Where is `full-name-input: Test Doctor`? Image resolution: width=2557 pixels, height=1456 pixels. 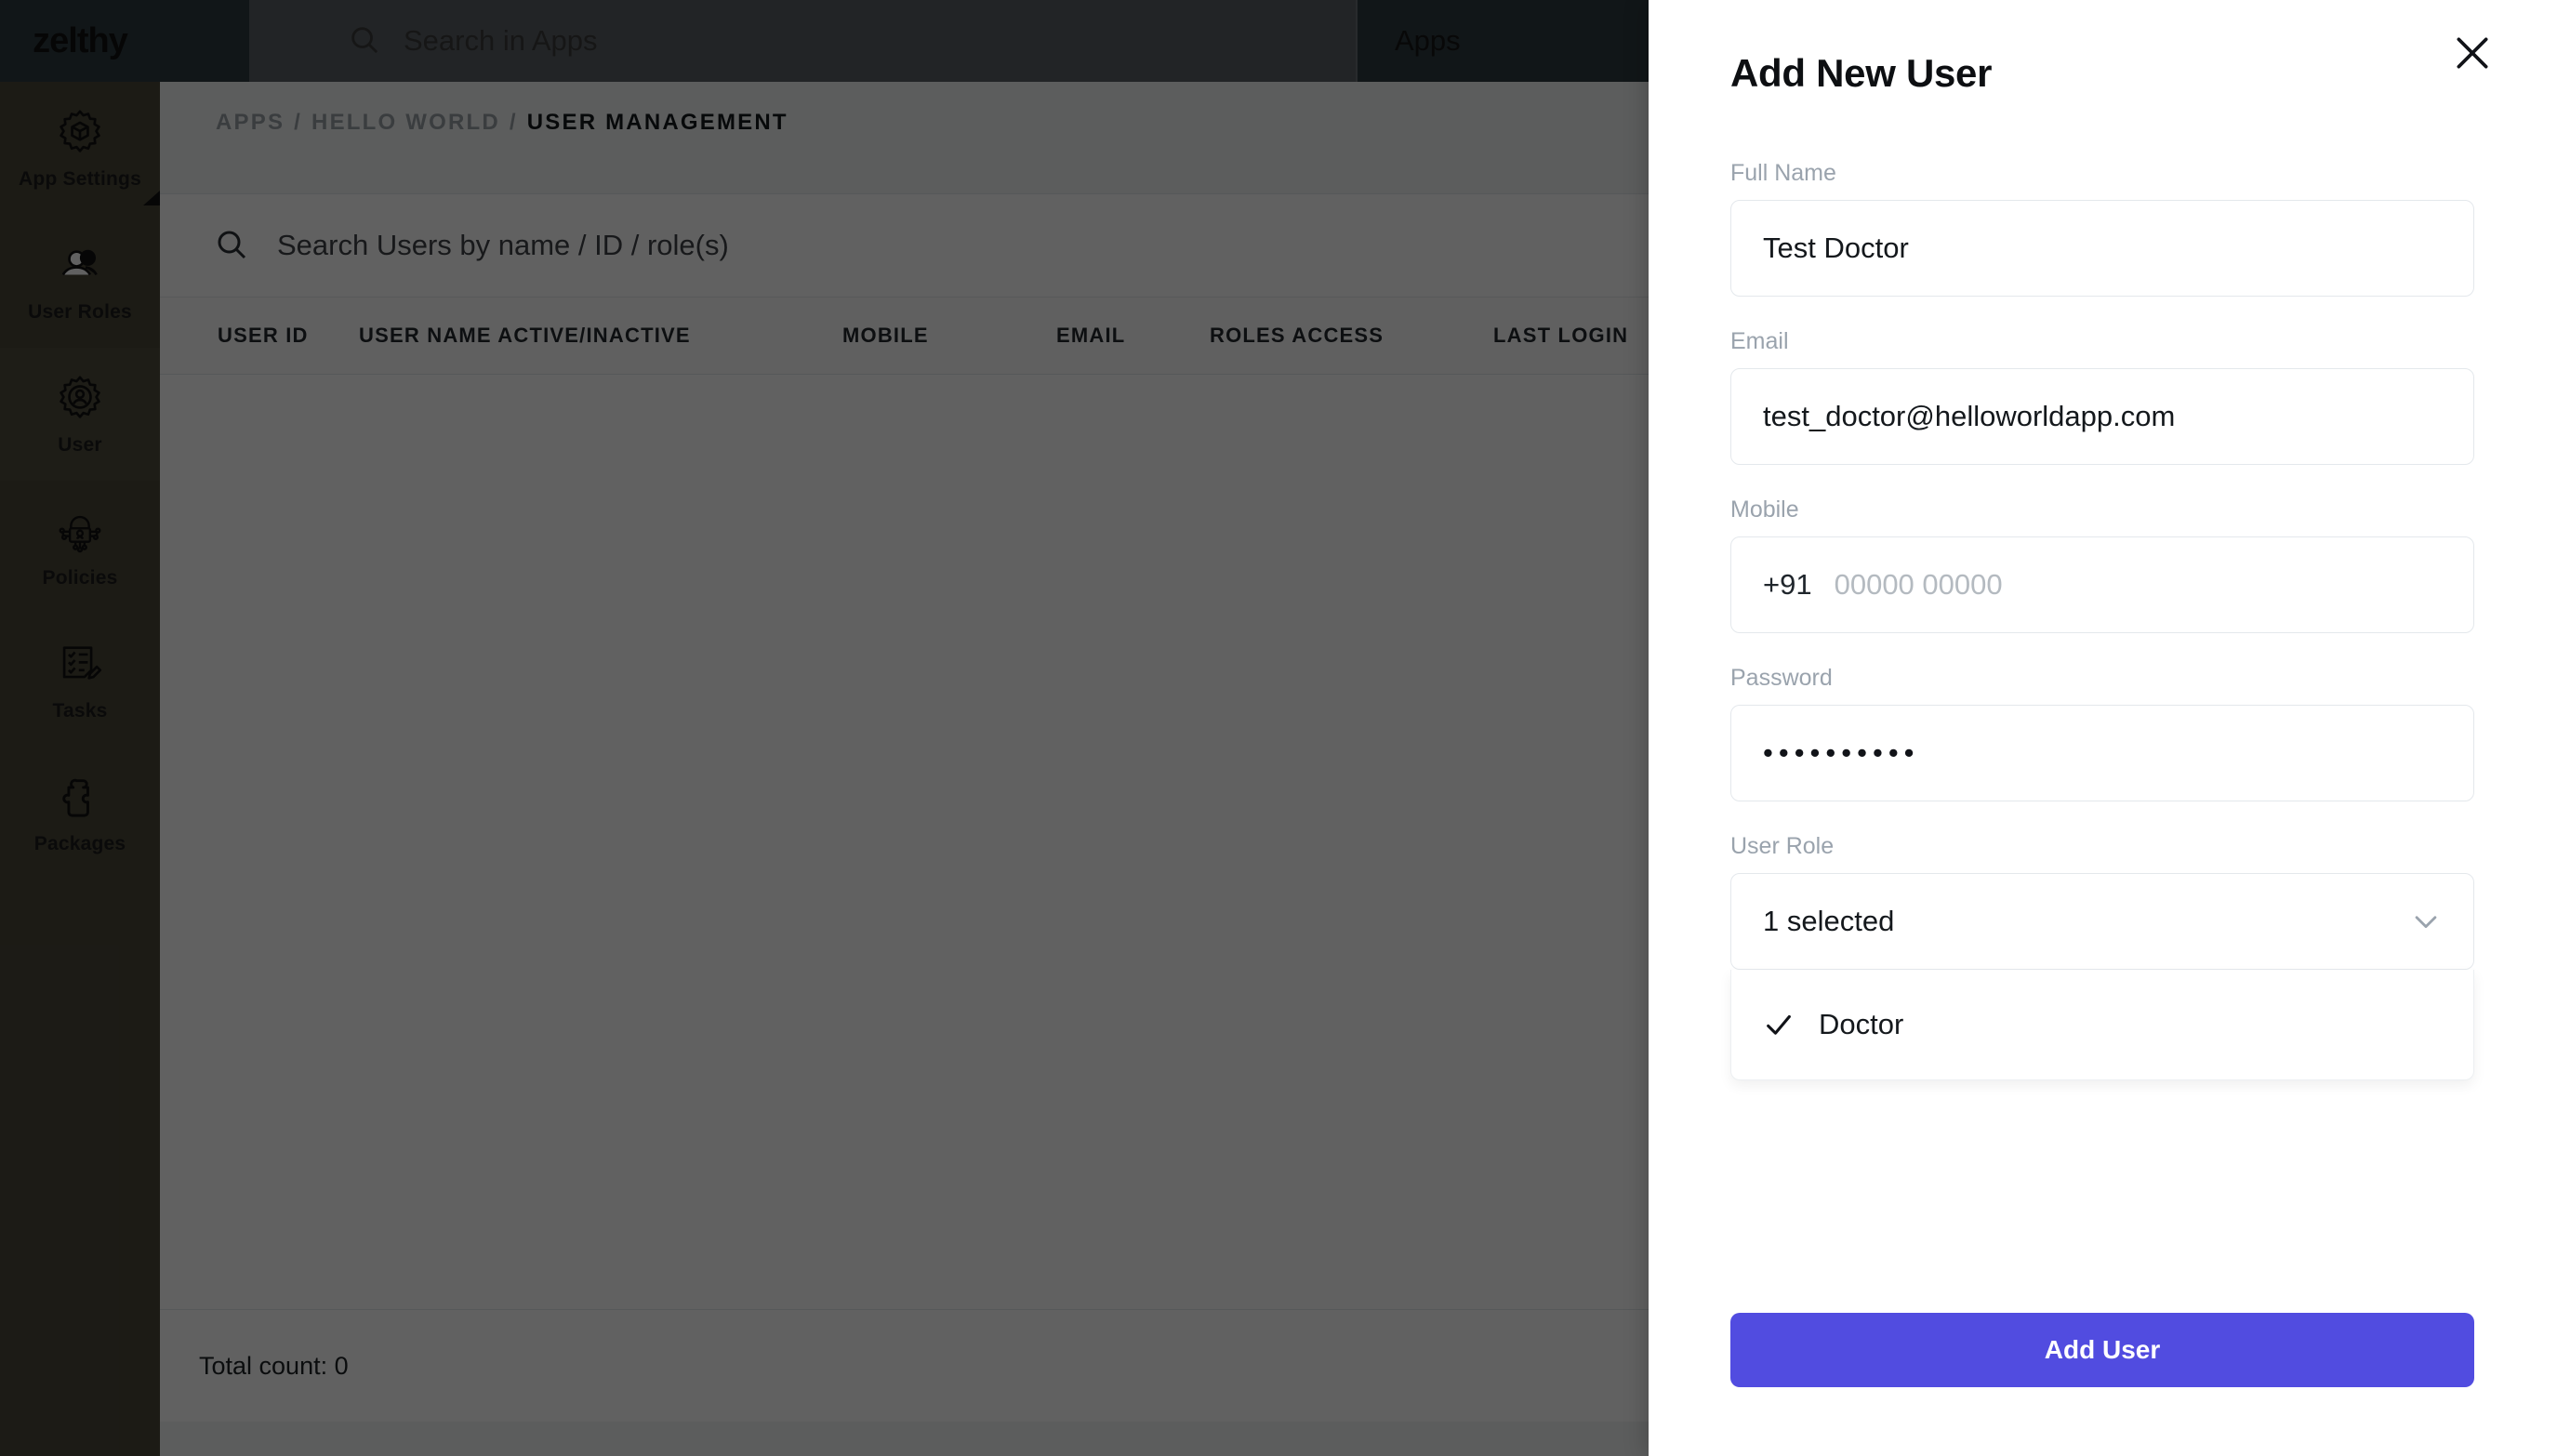 full-name-input: Test Doctor is located at coordinates (2102, 248).